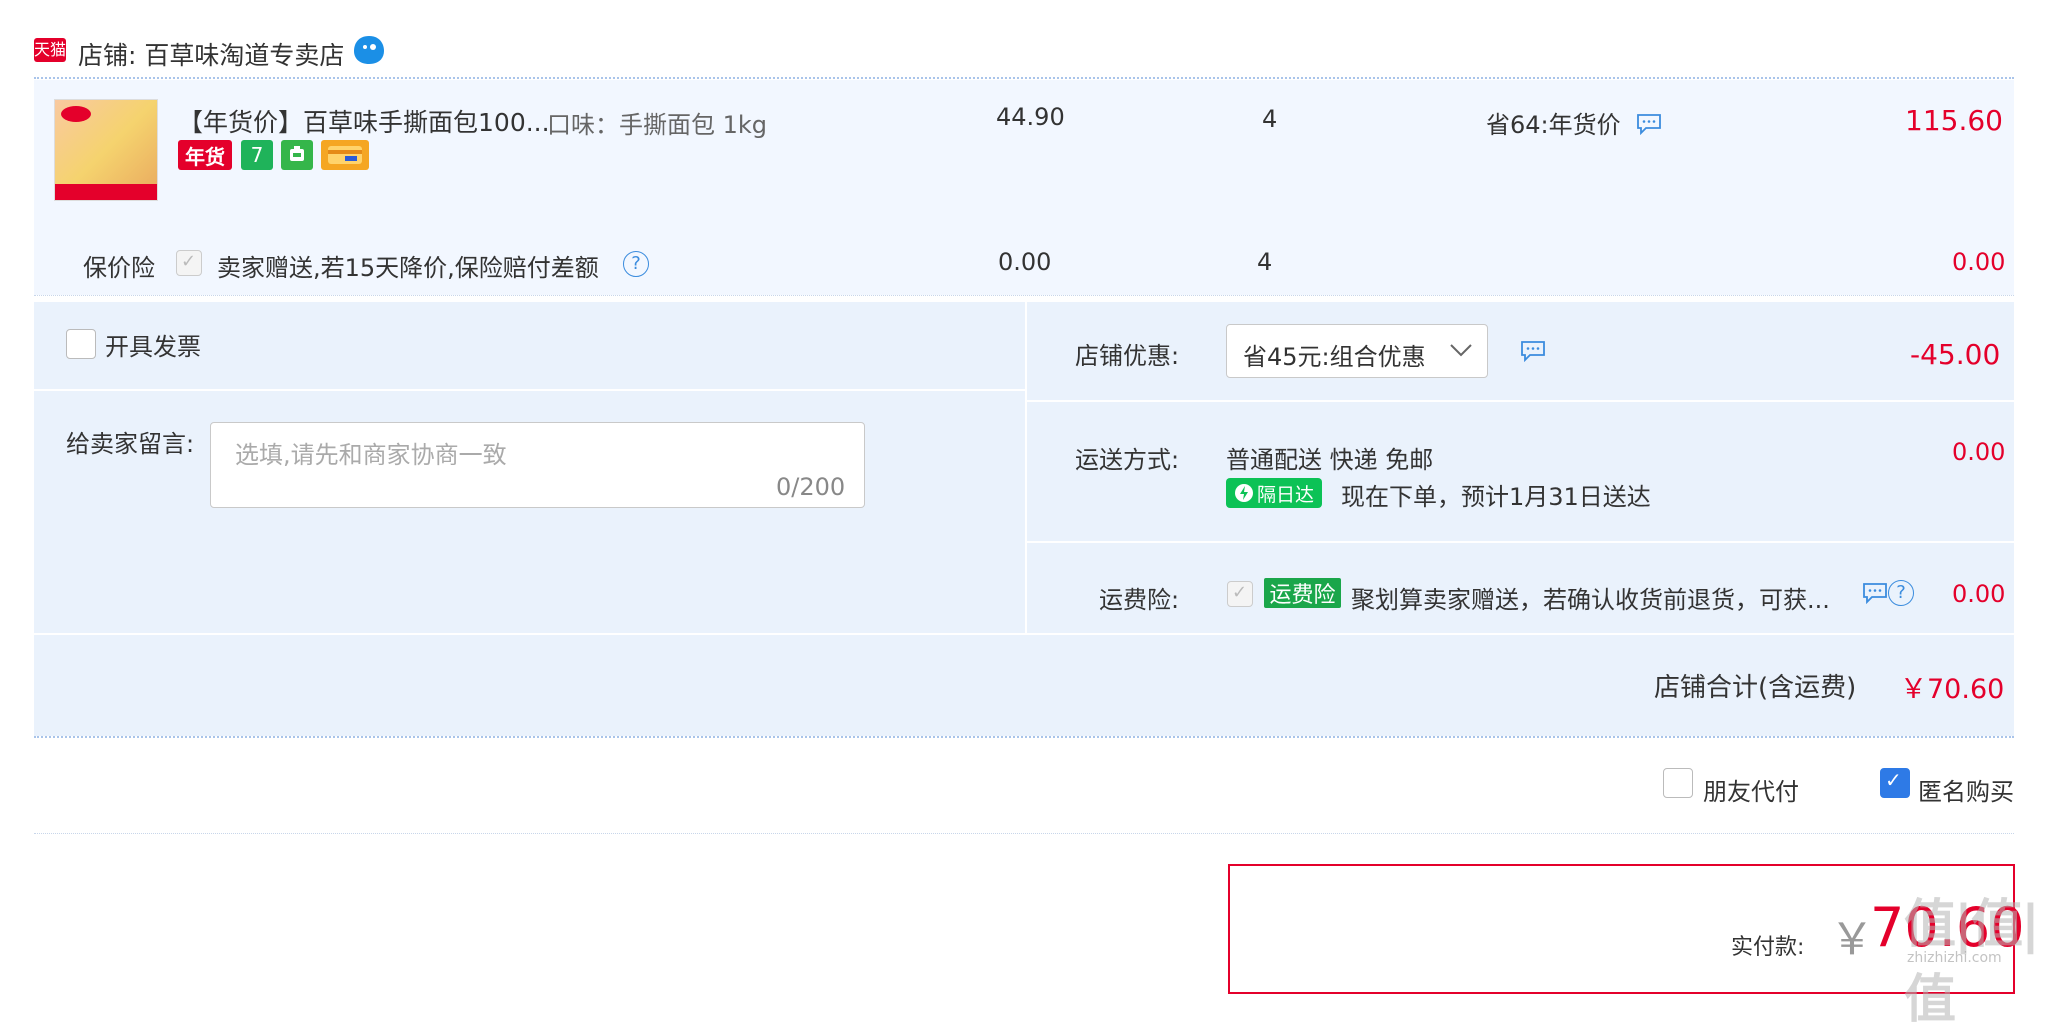 The height and width of the screenshot is (1032, 2055). I want to click on price-protection-label: 保价险, so click(119, 268).